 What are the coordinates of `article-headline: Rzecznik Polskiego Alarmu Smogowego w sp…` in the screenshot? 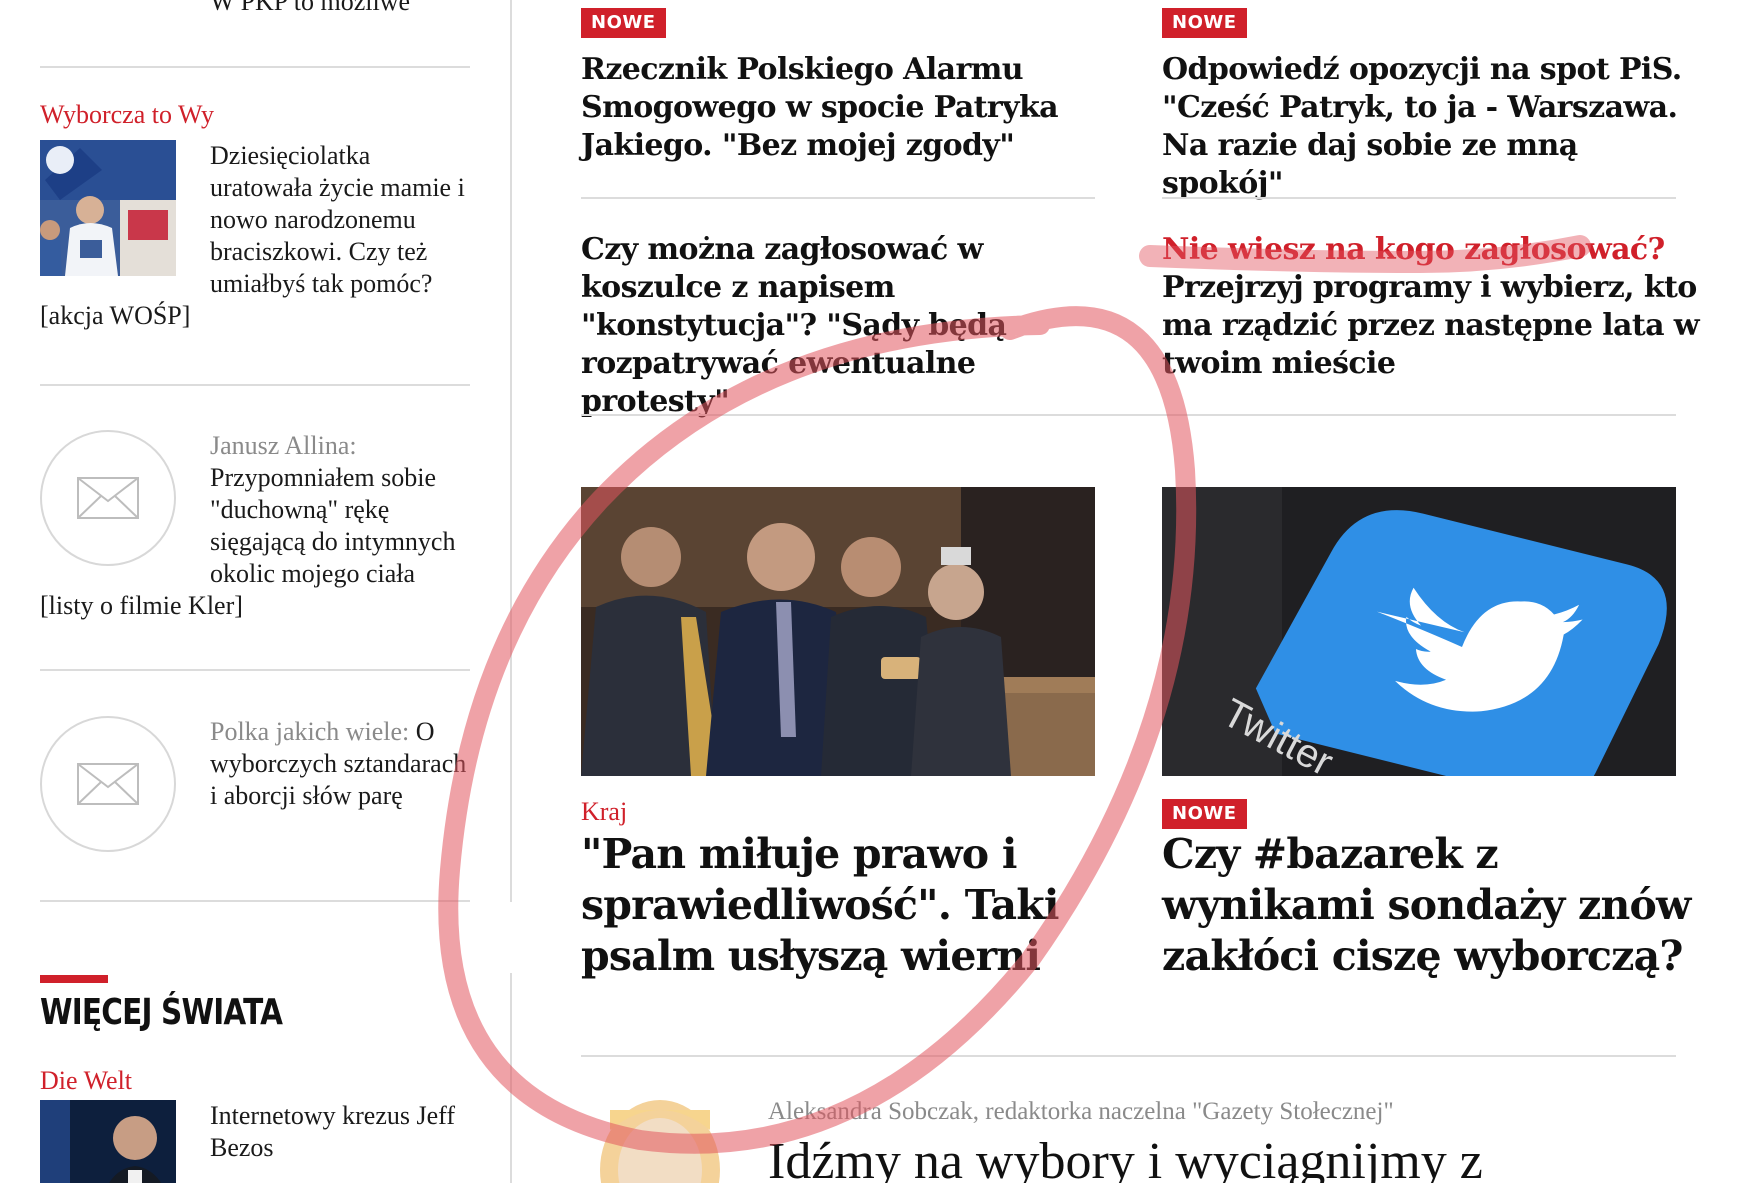 It's located at (821, 108).